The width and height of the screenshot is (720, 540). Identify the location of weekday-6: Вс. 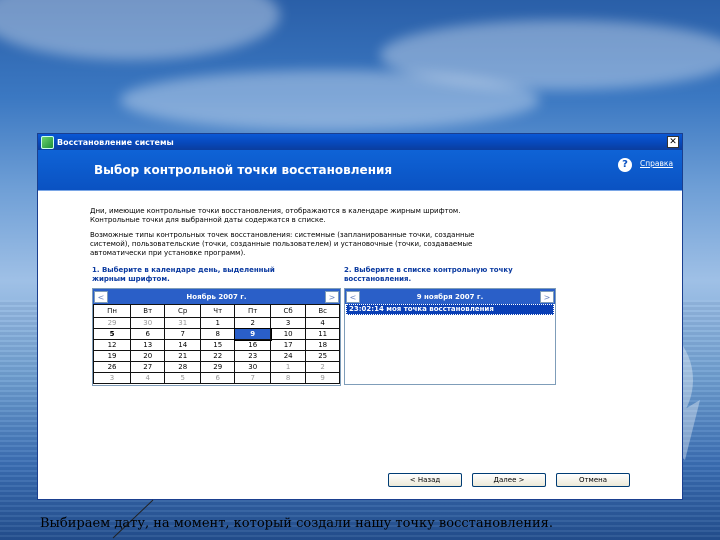
(322, 311).